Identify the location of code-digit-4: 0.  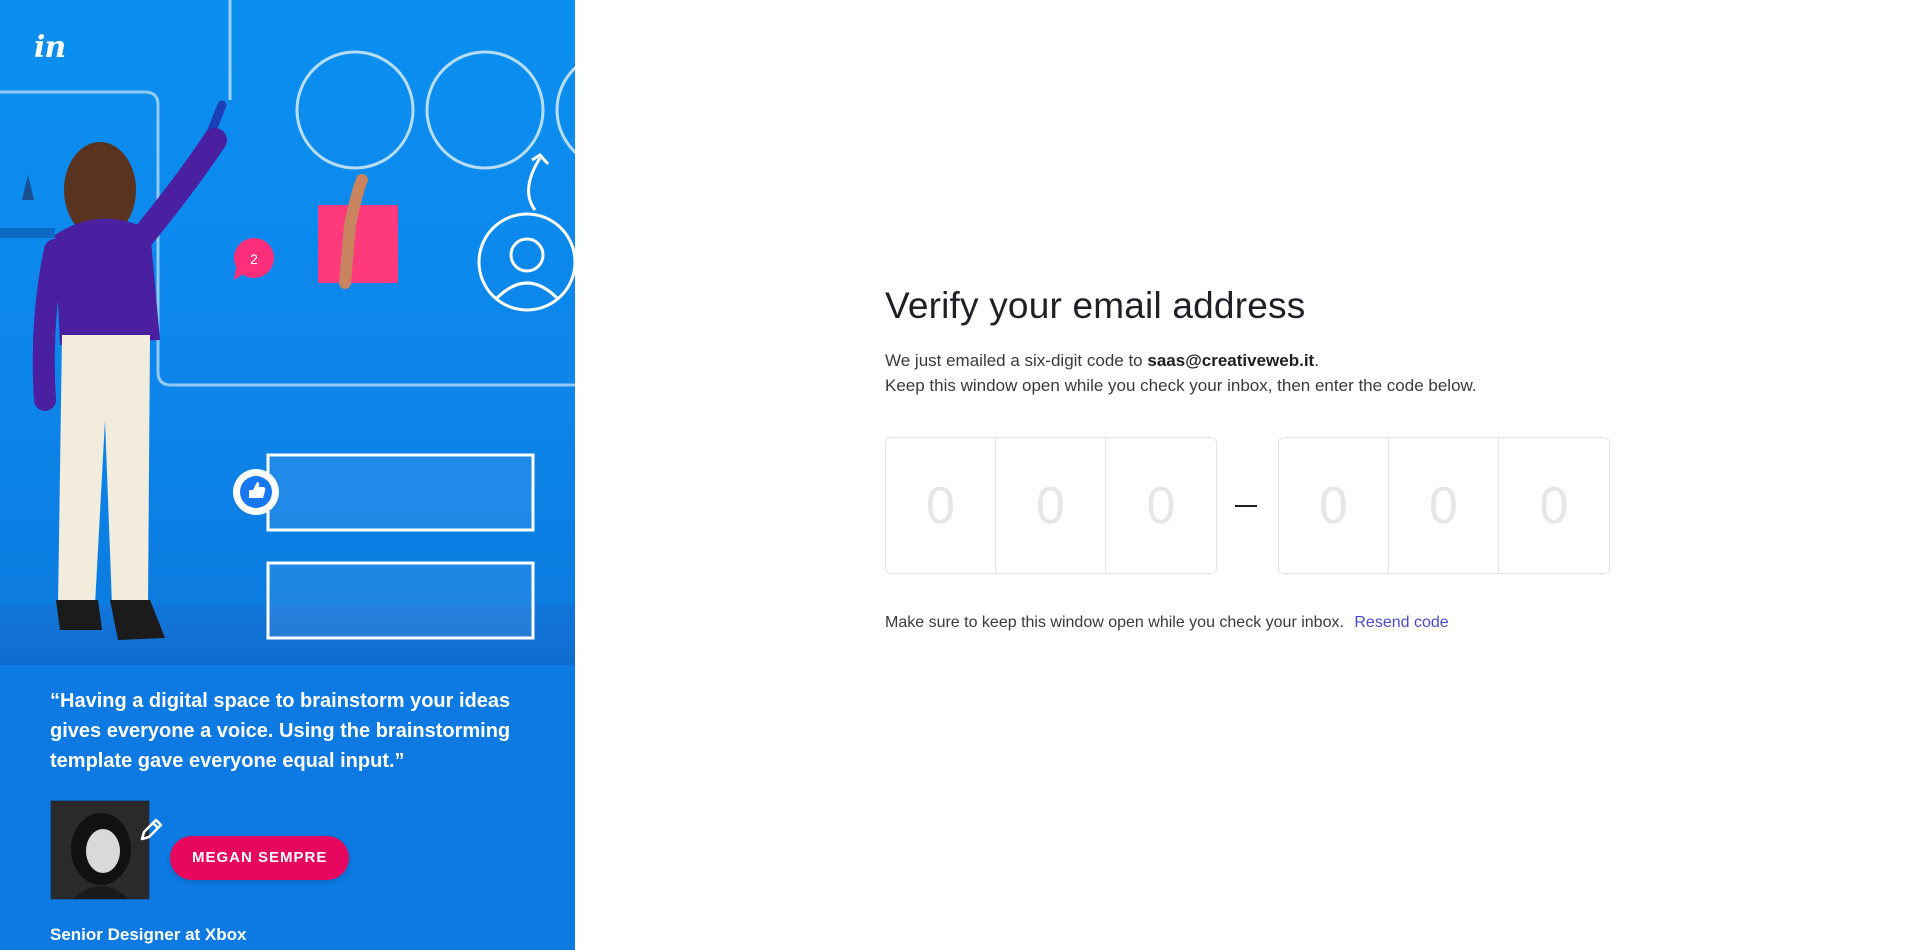
(1334, 505).